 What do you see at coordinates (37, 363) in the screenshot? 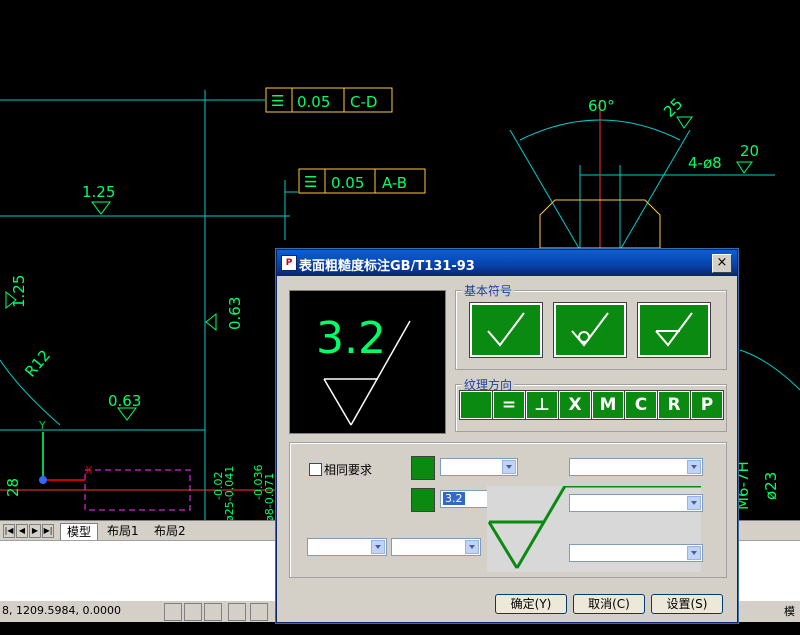
I see `radius-label: R12` at bounding box center [37, 363].